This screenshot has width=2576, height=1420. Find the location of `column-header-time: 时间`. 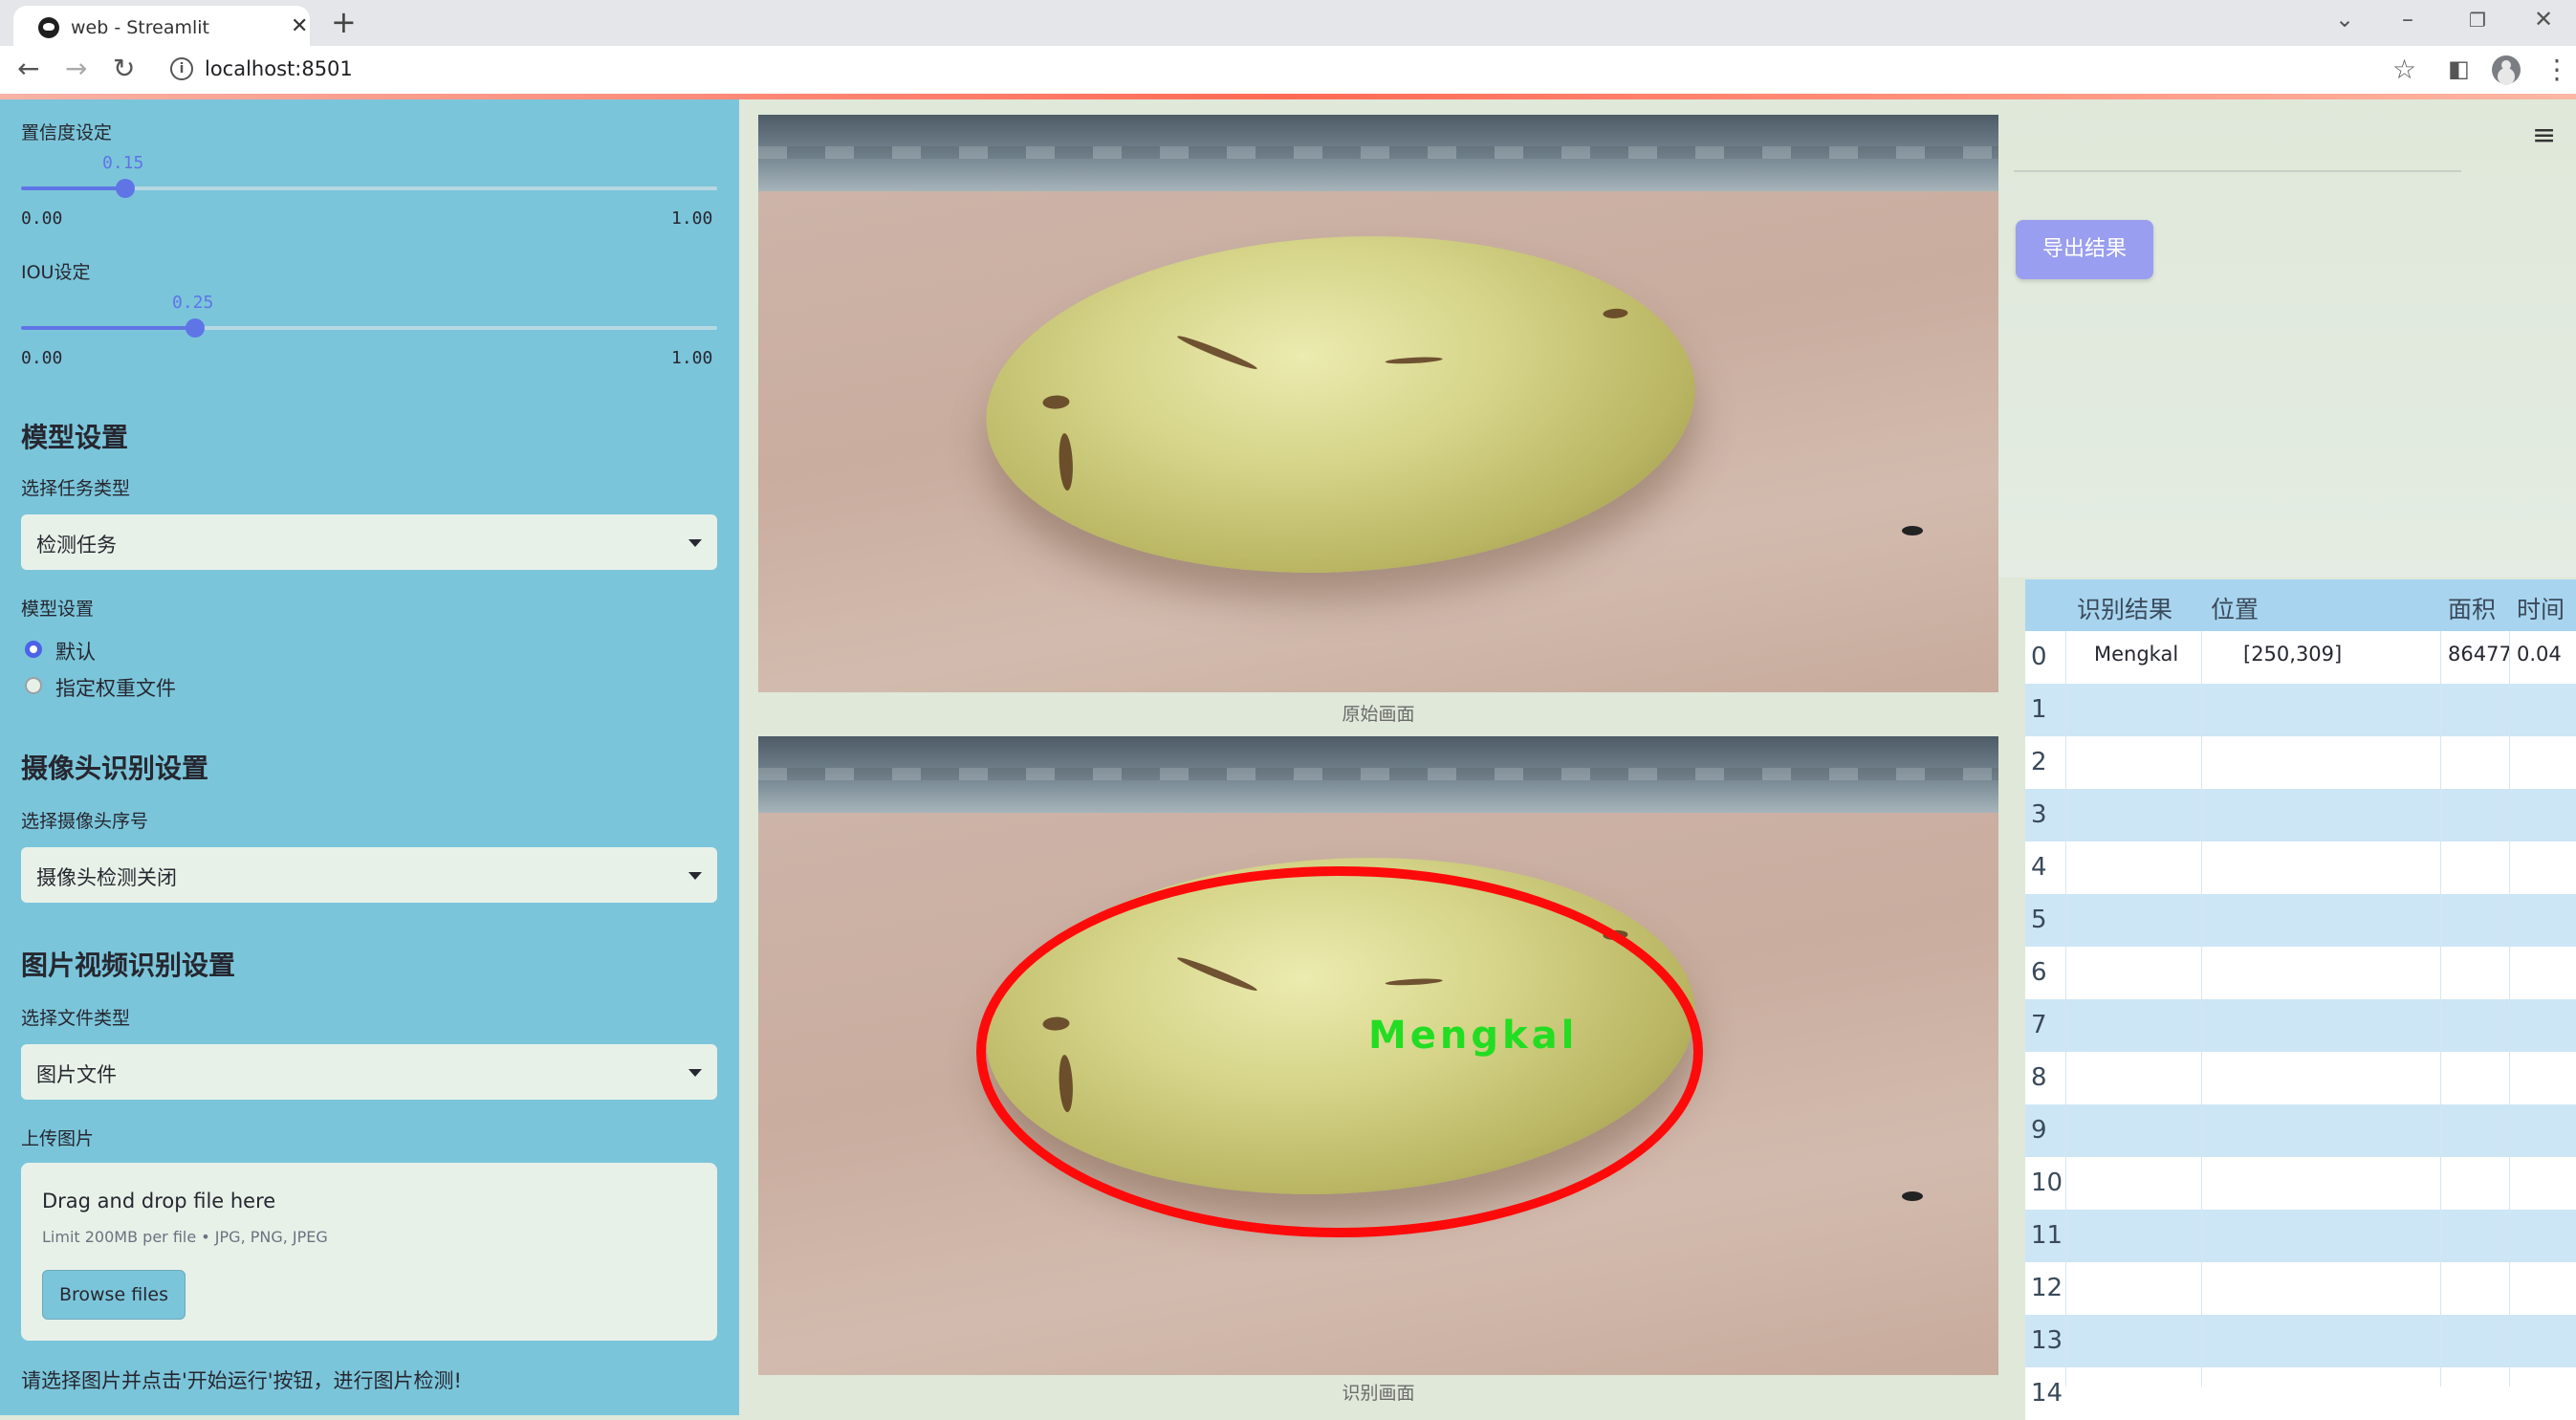

column-header-time: 时间 is located at coordinates (2541, 608).